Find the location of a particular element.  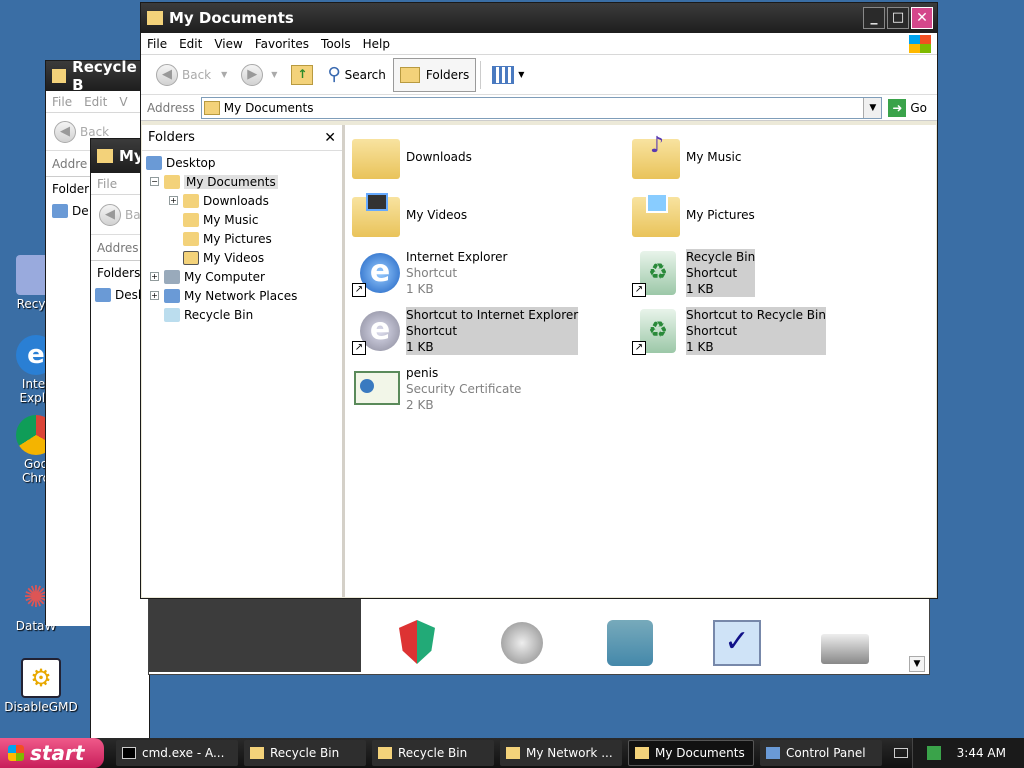

file-item-internet-explorer: e ↗ Internet Explorer Shortcut 1 KB is located at coordinates (429, 273).